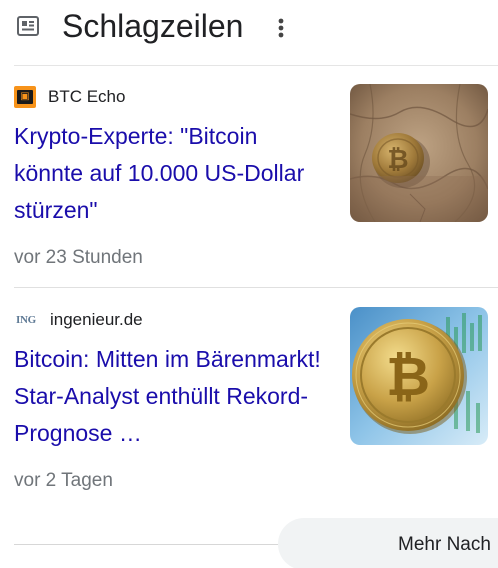 The width and height of the screenshot is (498, 568). Describe the element at coordinates (153, 26) in the screenshot. I see `page-title: Schlagzeilen` at that location.